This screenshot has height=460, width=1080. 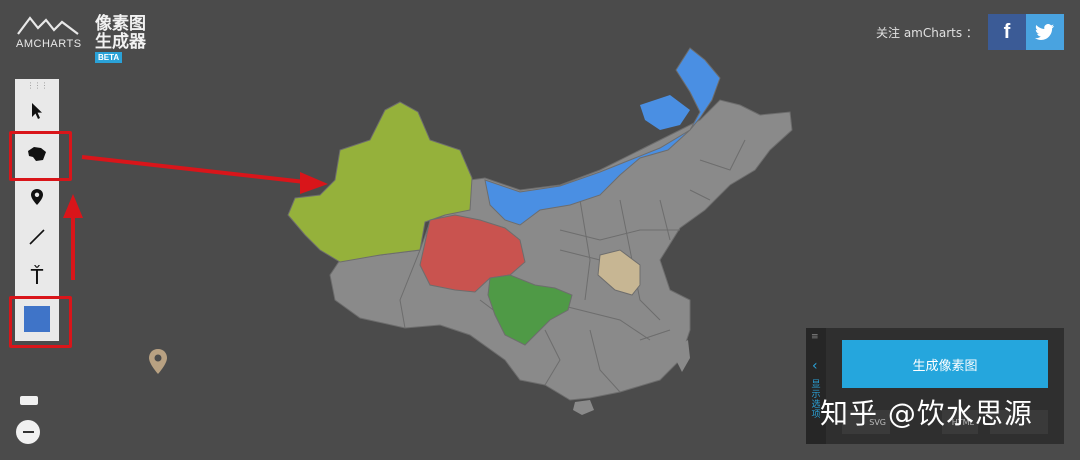 What do you see at coordinates (158, 361) in the screenshot?
I see `map-pin-marker` at bounding box center [158, 361].